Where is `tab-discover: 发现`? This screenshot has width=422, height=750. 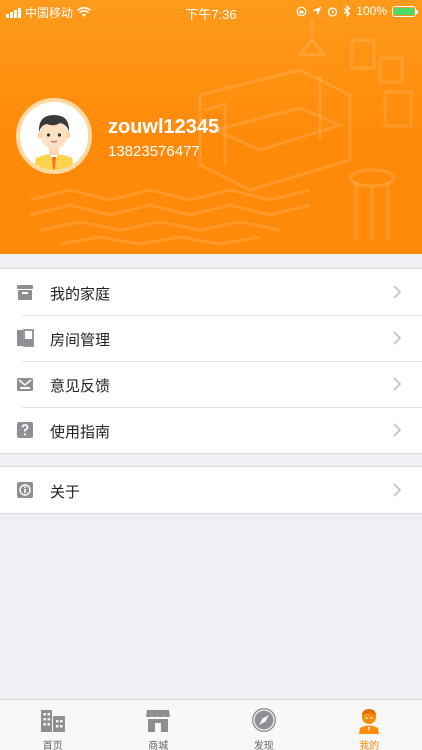
tab-discover: 发现 is located at coordinates (264, 725).